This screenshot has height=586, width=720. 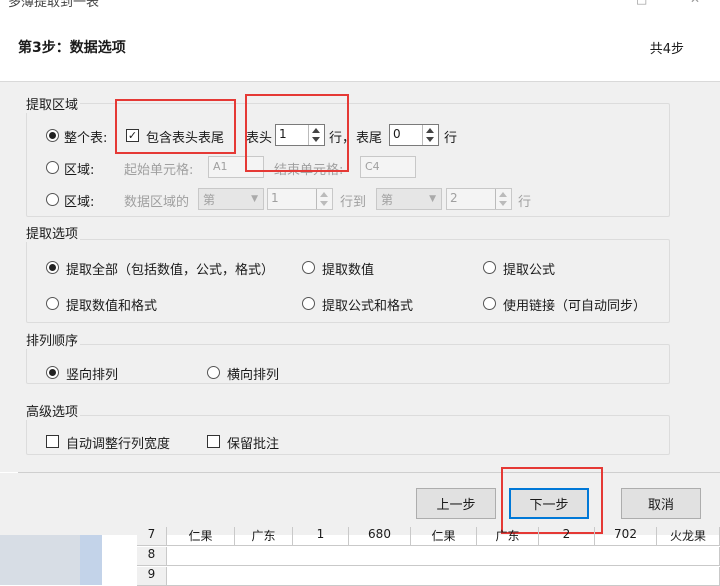 What do you see at coordinates (52, 410) in the screenshot?
I see `advanced-title: 高级选项` at bounding box center [52, 410].